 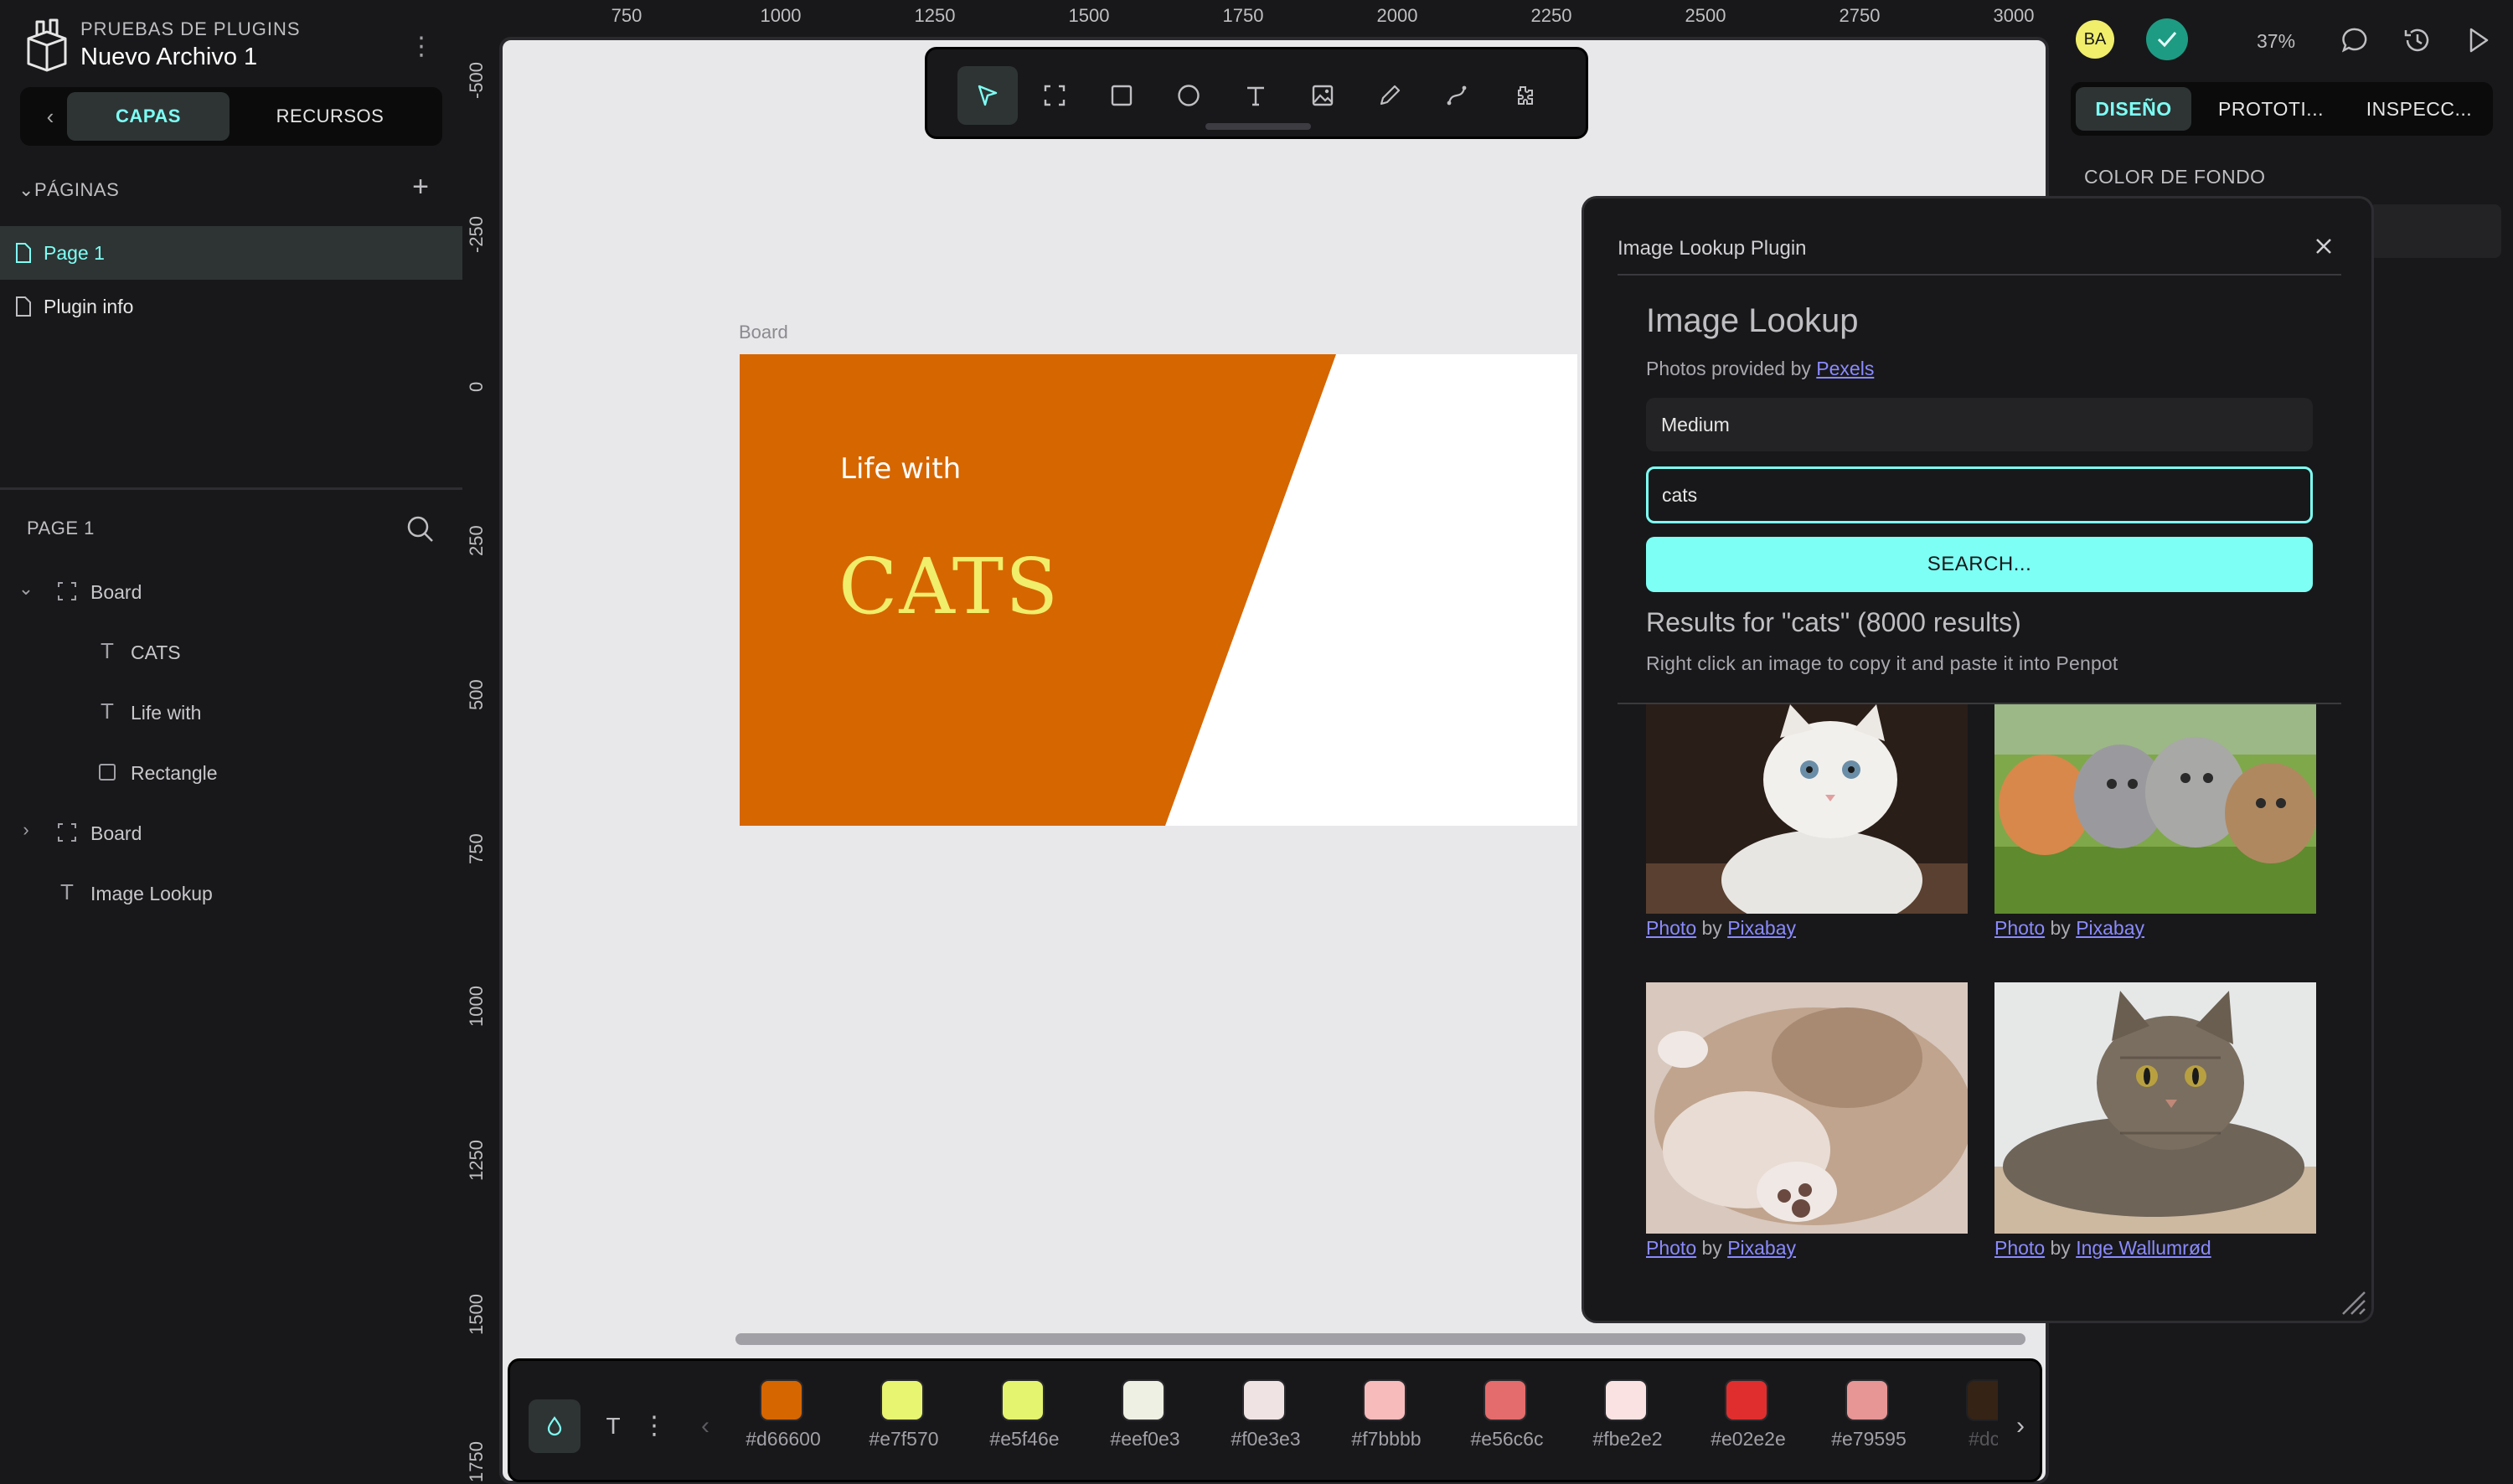 What do you see at coordinates (2478, 40) in the screenshot?
I see `play-icon` at bounding box center [2478, 40].